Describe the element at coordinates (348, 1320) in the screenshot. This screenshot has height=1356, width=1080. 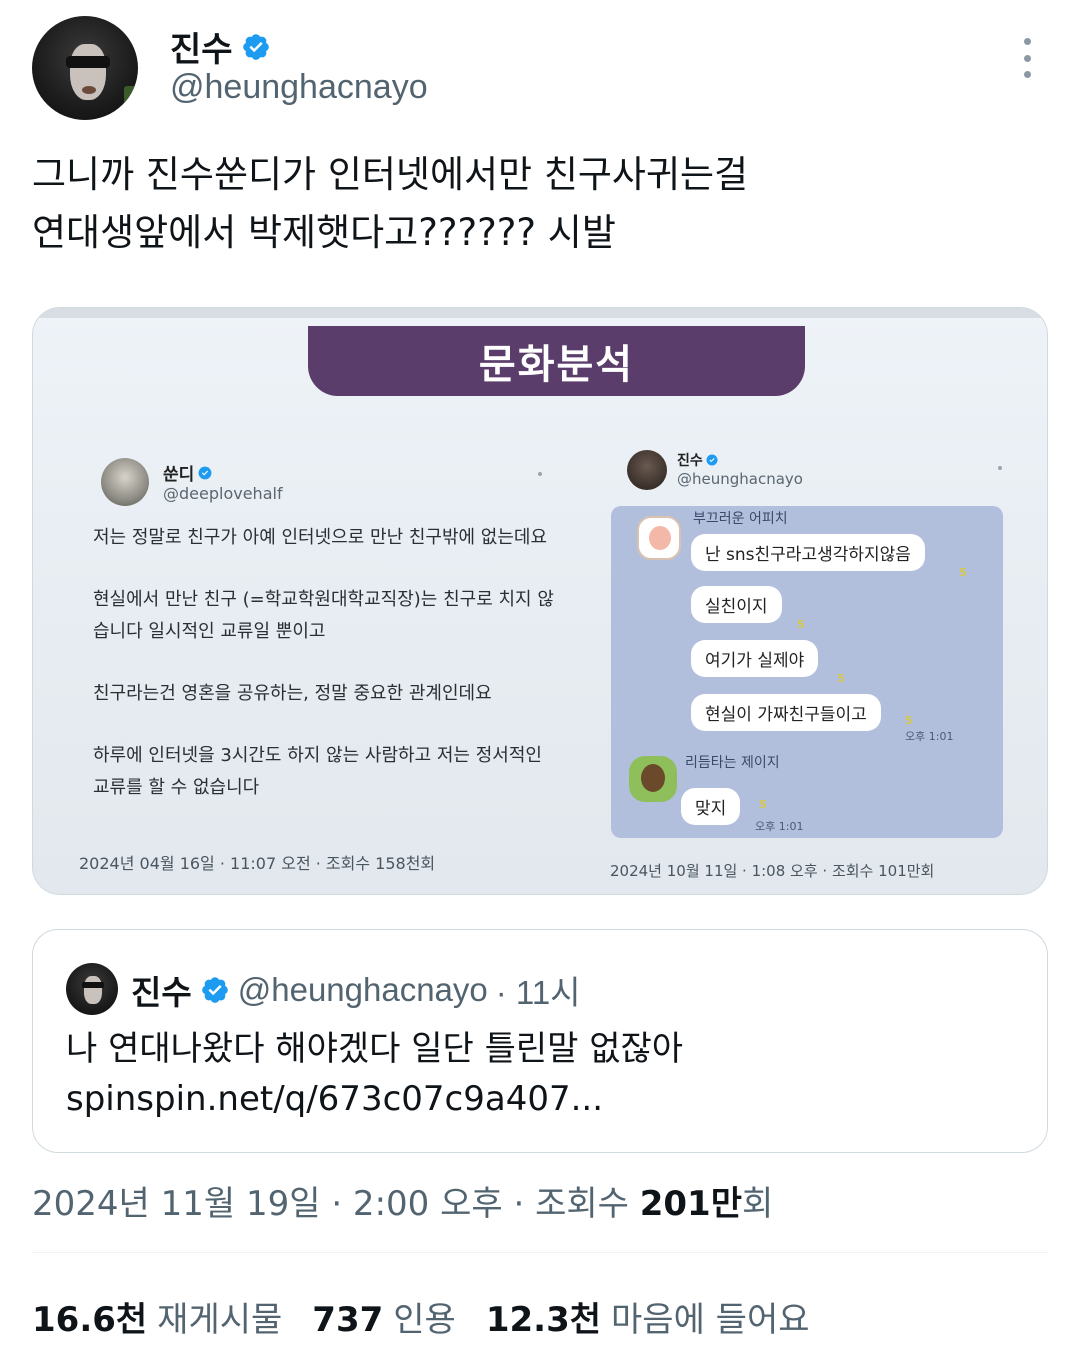
I see `quotes-count: 737` at that location.